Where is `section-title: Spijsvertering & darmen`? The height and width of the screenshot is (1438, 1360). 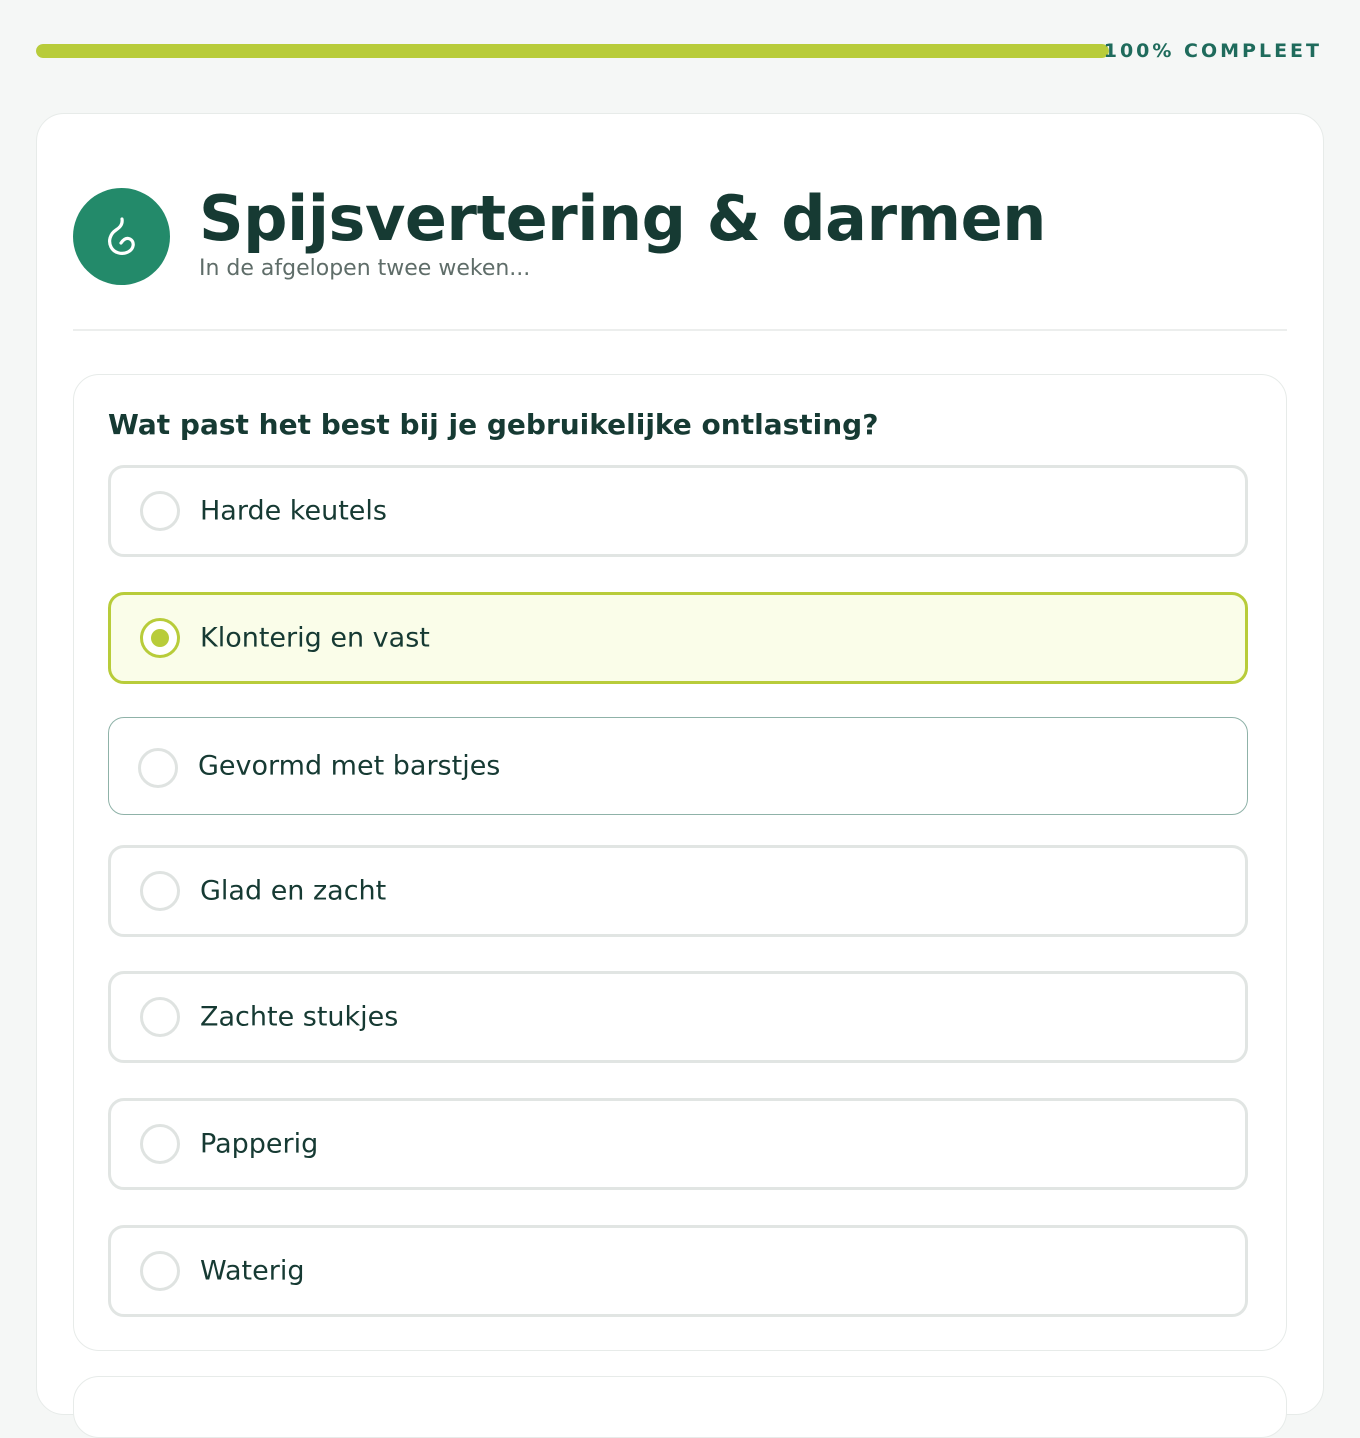
section-title: Spijsvertering & darmen is located at coordinates (622, 218).